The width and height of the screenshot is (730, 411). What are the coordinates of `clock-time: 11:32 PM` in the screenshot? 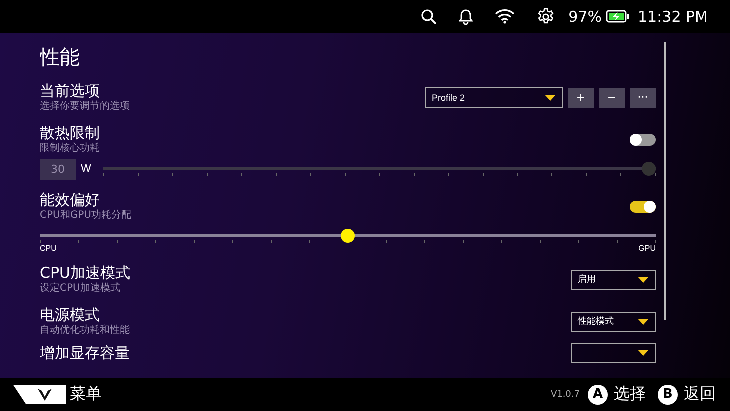 It's located at (673, 17).